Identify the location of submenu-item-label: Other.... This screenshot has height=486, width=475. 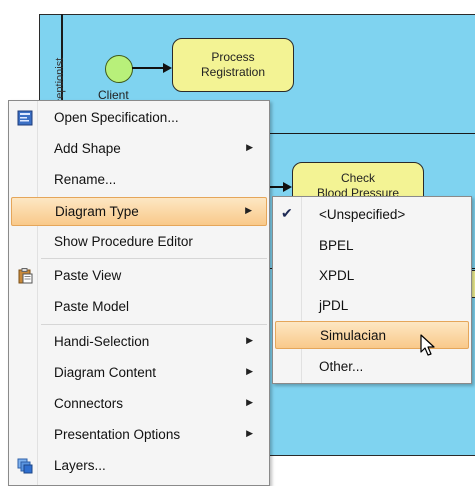
(341, 366).